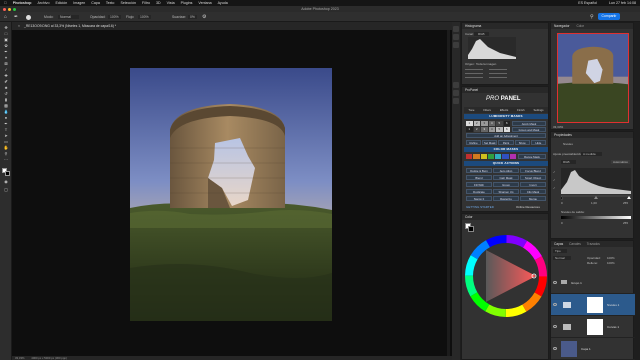 This screenshot has width=640, height=360. Describe the element at coordinates (114, 17) in the screenshot. I see `opacity-value: 100%` at that location.